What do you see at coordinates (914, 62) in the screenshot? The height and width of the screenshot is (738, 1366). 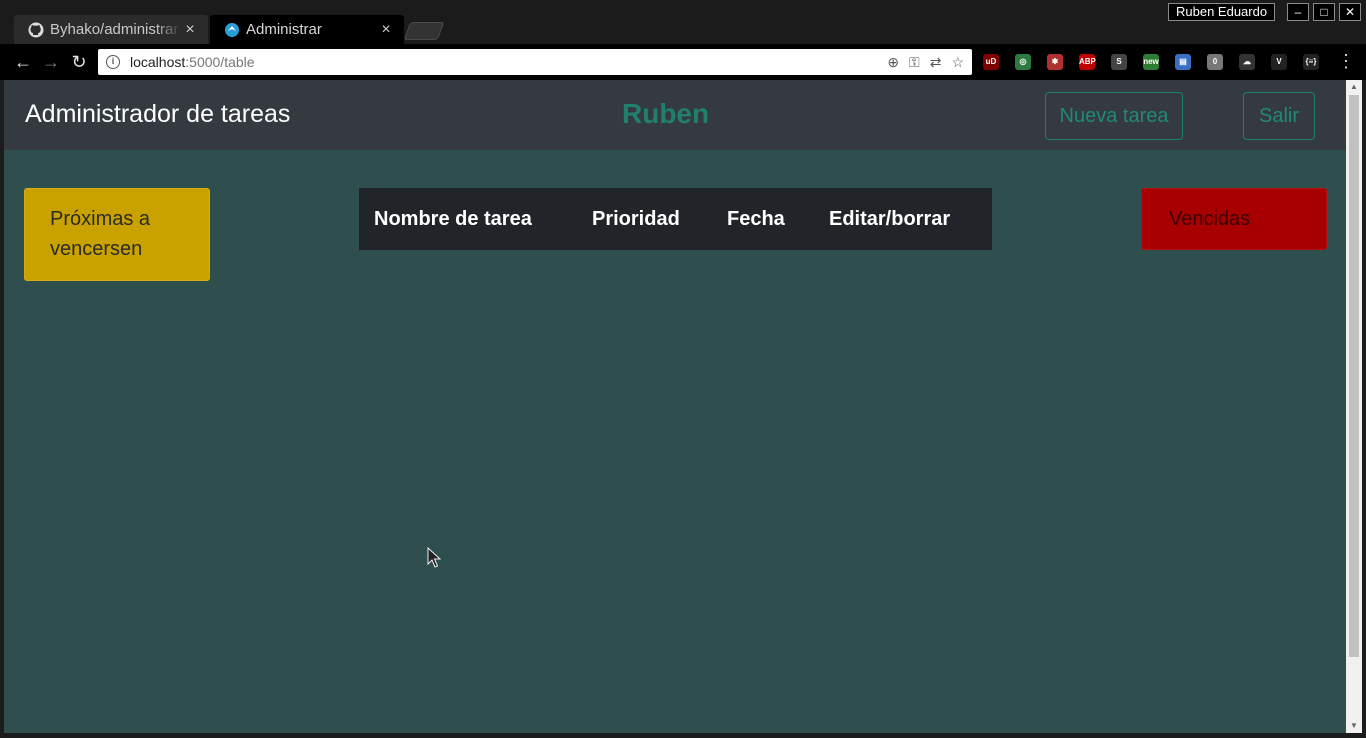 I see `key-icon: ⚿` at bounding box center [914, 62].